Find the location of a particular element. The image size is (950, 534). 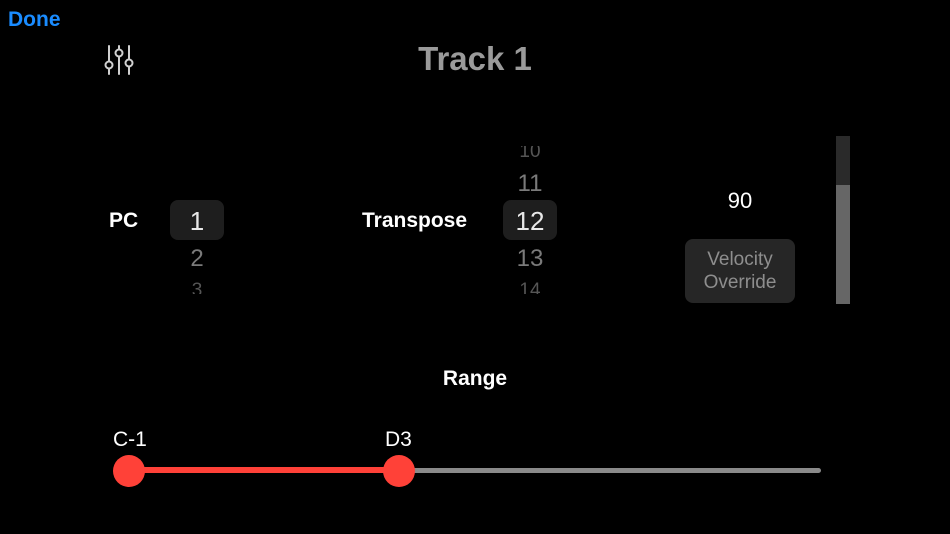

velocity-override-label-line2: Override is located at coordinates (740, 282).